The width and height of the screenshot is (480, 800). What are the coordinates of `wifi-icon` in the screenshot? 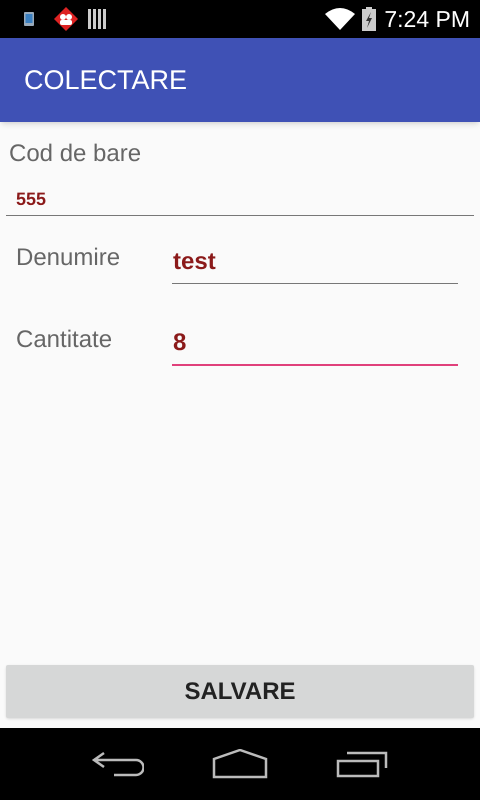 It's located at (340, 19).